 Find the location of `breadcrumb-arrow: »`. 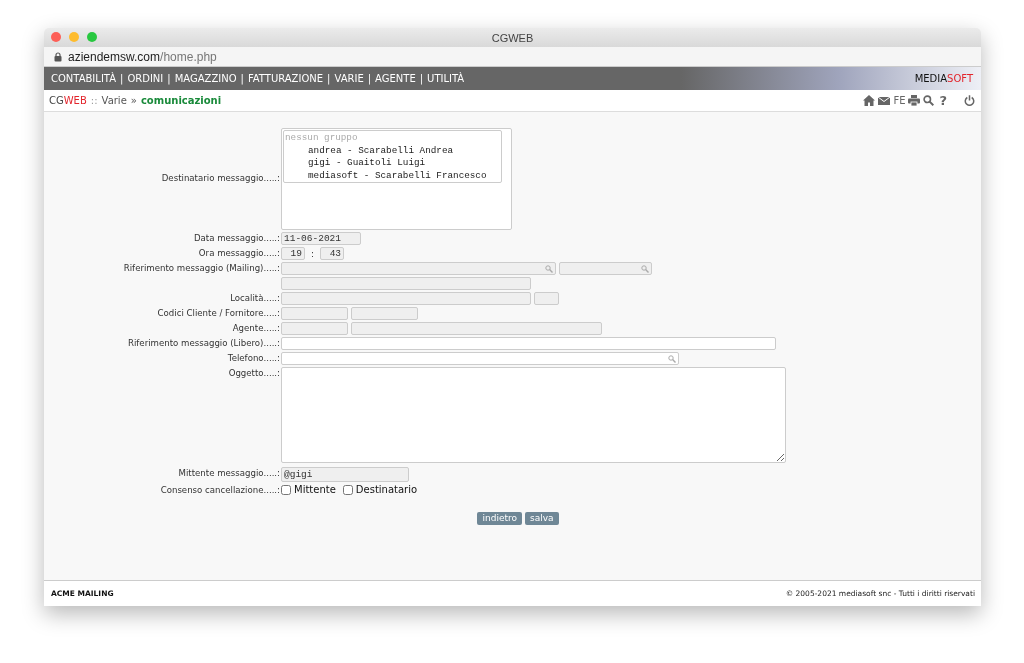

breadcrumb-arrow: » is located at coordinates (133, 100).